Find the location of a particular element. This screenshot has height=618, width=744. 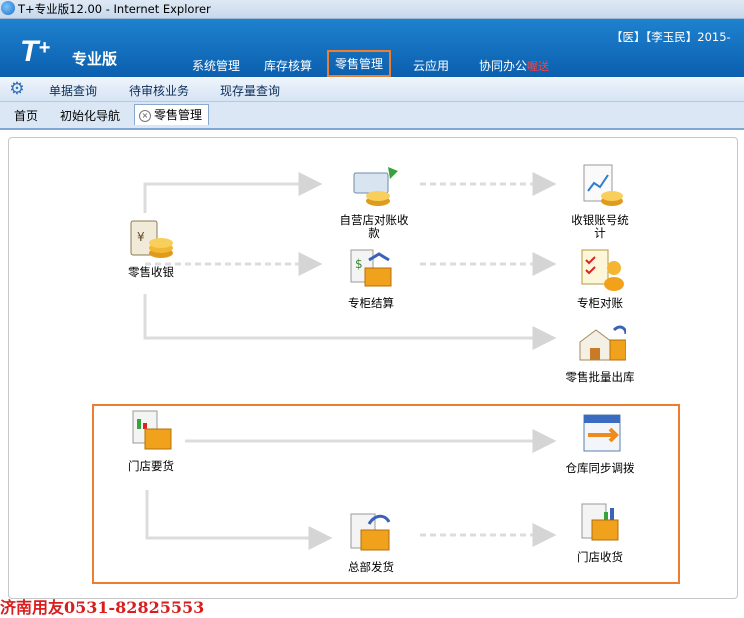

node-counter-settlement: $ 专柜结算 is located at coordinates (371, 278).